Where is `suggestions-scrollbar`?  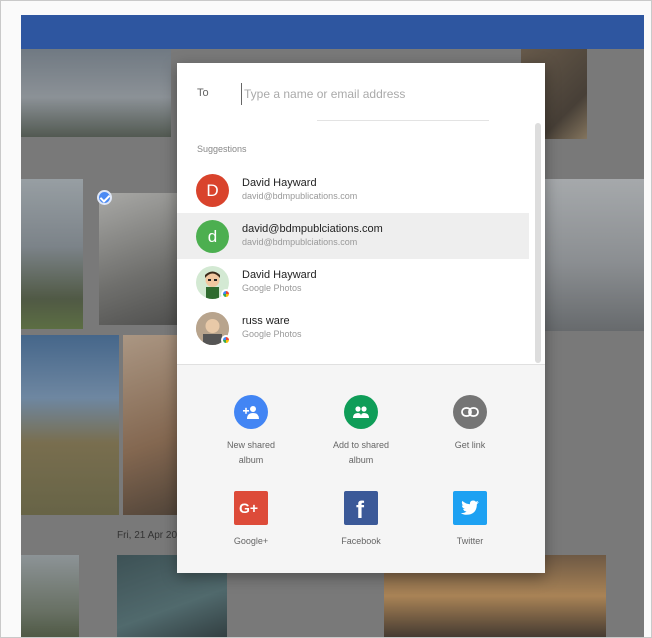
suggestions-scrollbar is located at coordinates (538, 243).